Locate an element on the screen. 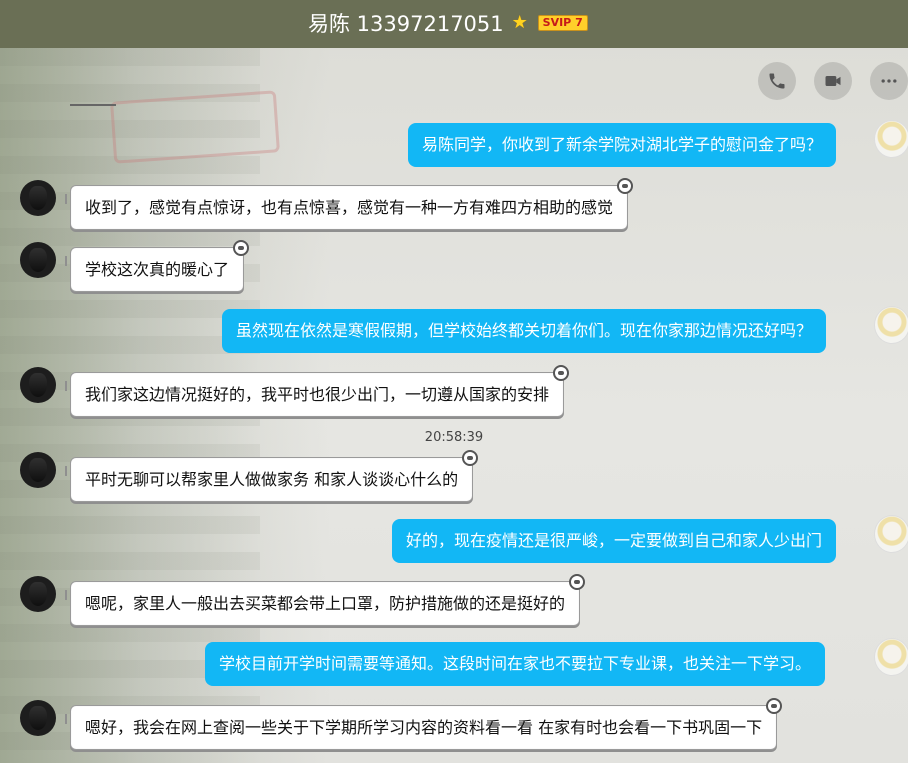  title-bar: 易陈 13397217051 ★ SVIP 7 is located at coordinates (454, 24).